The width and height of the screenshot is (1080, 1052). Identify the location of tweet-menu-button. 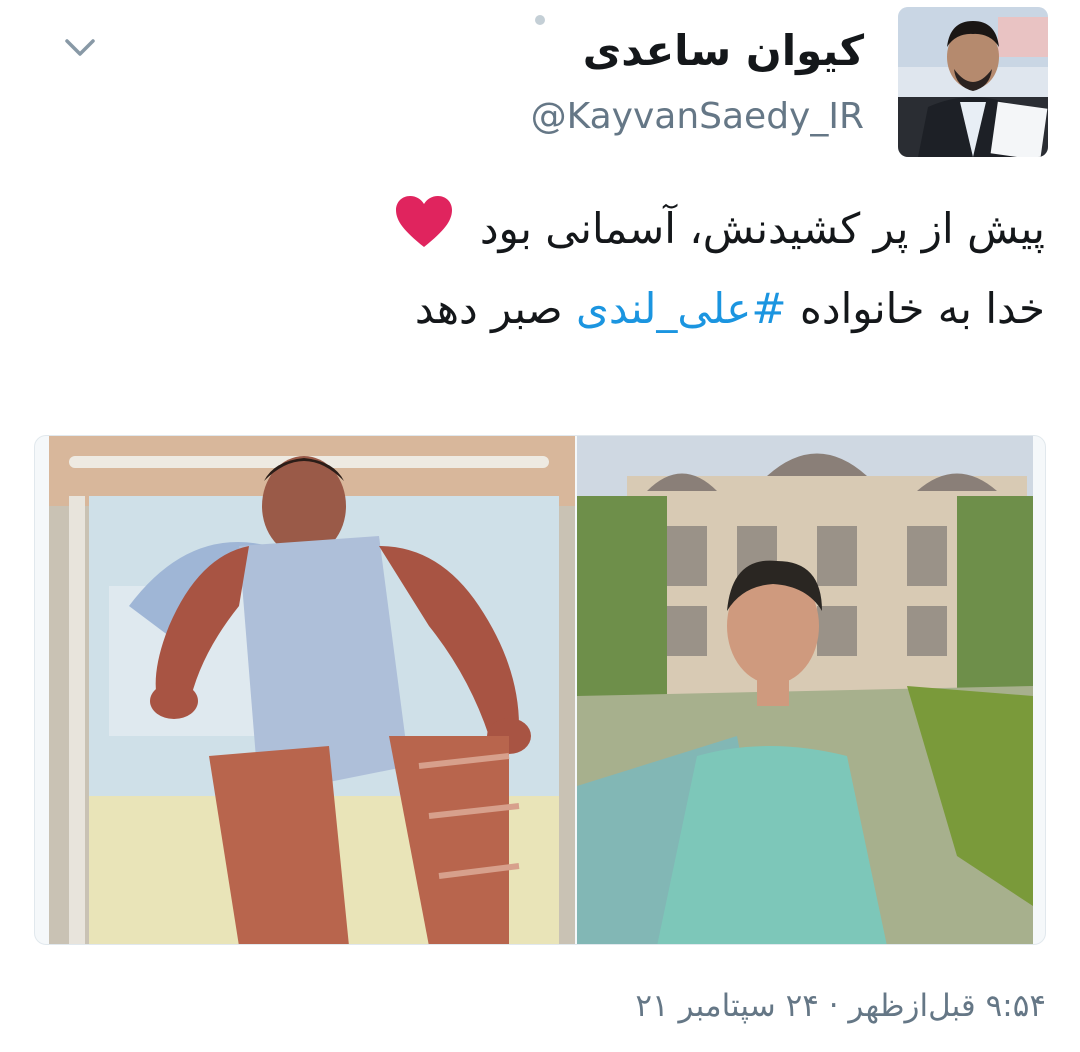
(80, 48).